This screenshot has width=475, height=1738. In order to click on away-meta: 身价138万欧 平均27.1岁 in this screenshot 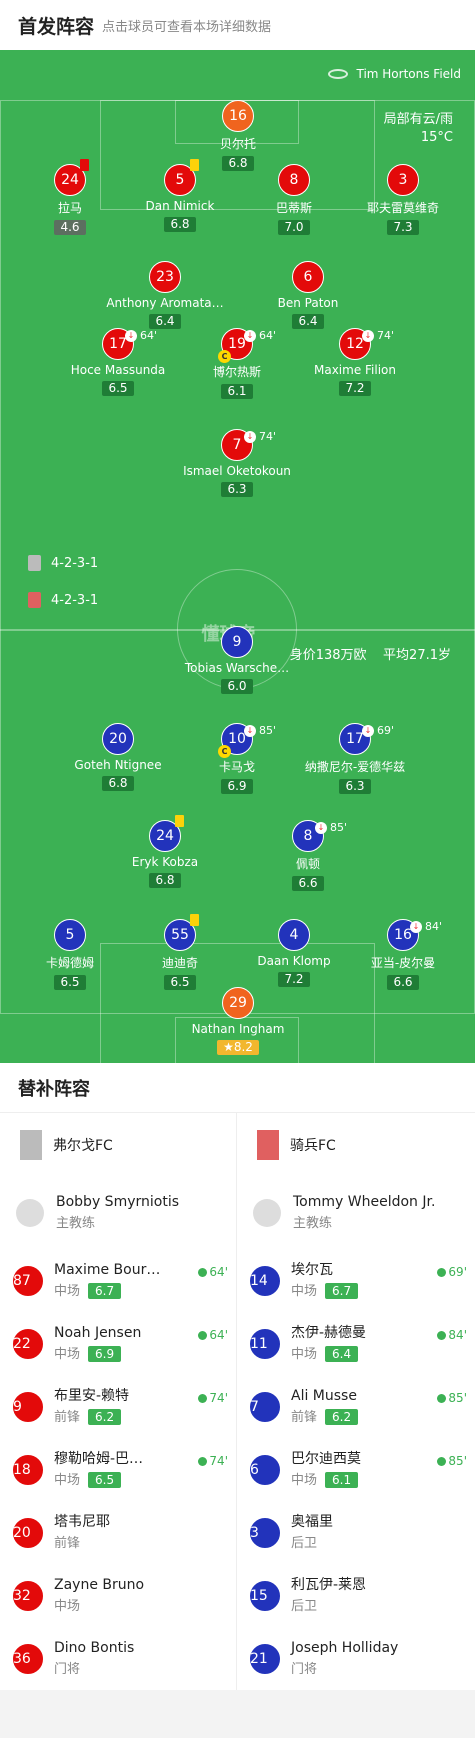, I will do `click(370, 653)`.